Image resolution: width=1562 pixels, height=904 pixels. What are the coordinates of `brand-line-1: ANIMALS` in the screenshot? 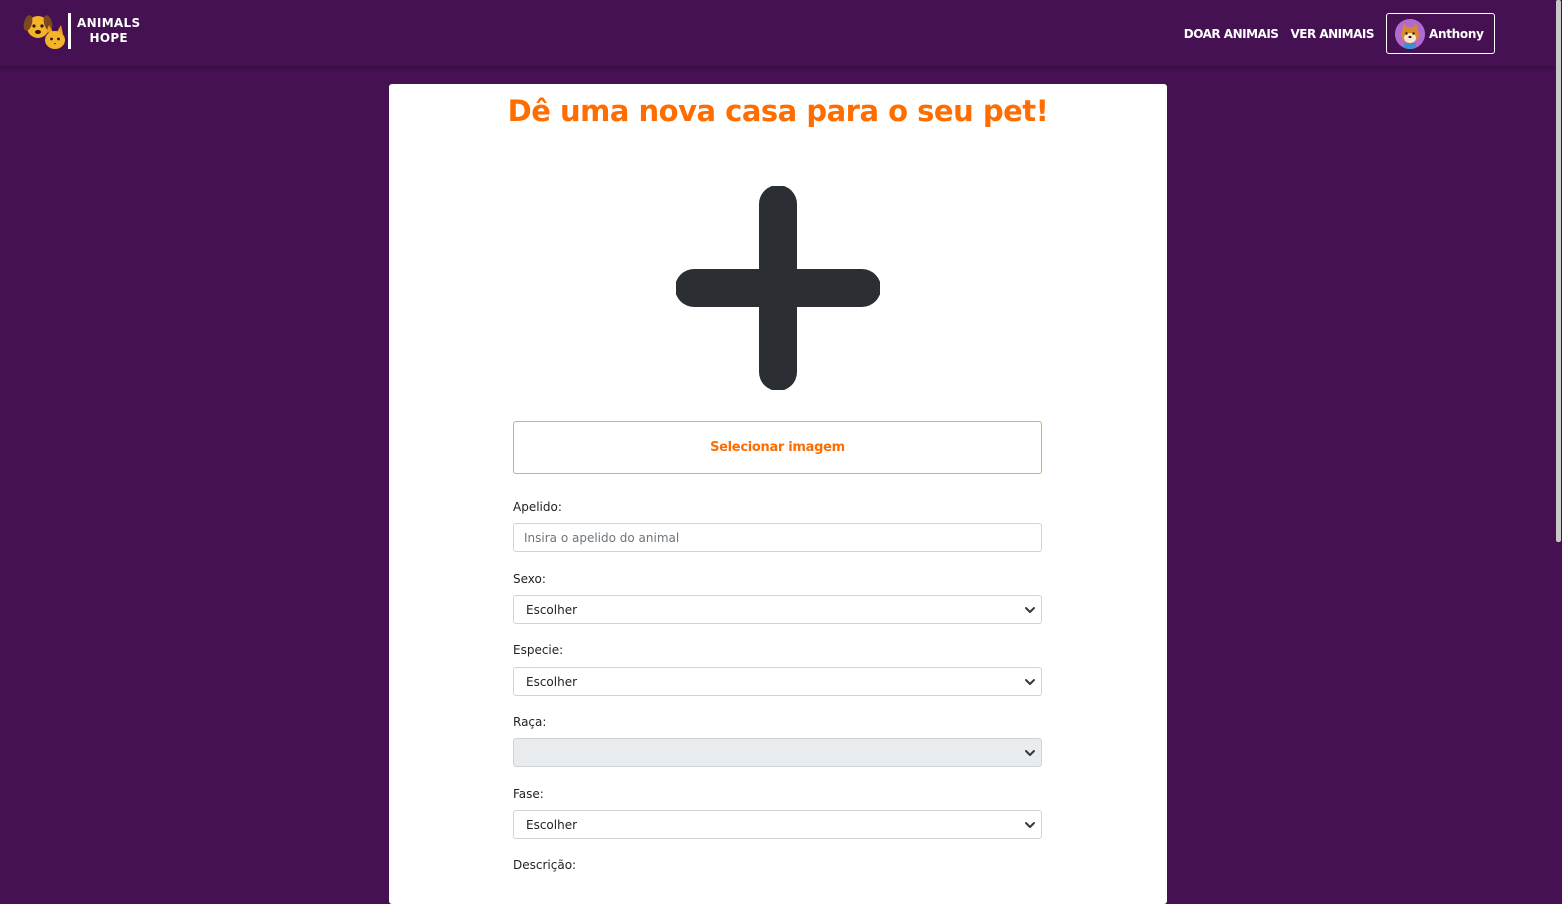 It's located at (109, 23).